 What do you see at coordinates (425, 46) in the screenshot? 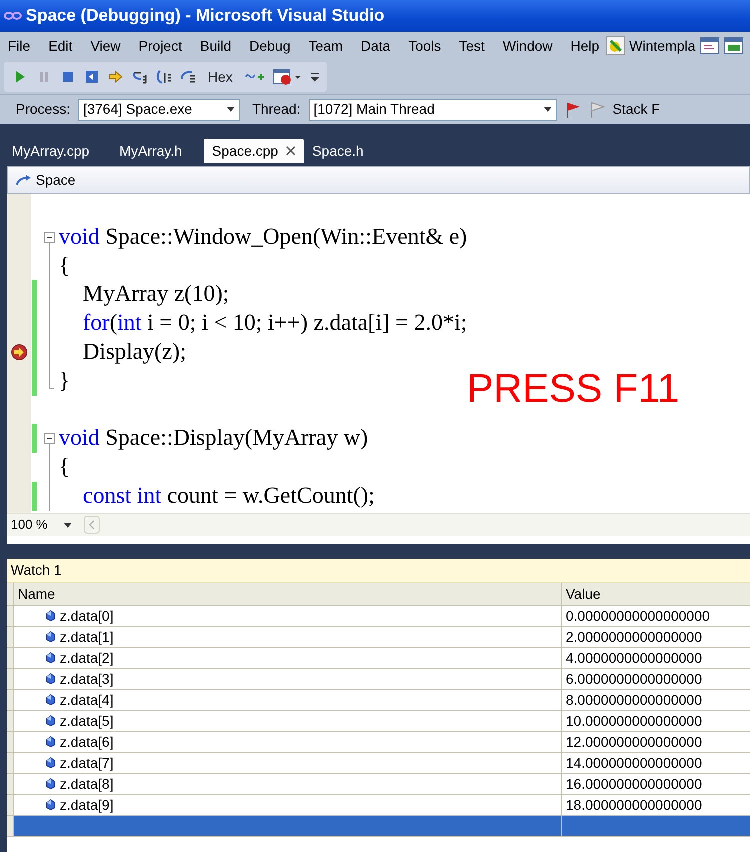
I see `menu-item: Tools` at bounding box center [425, 46].